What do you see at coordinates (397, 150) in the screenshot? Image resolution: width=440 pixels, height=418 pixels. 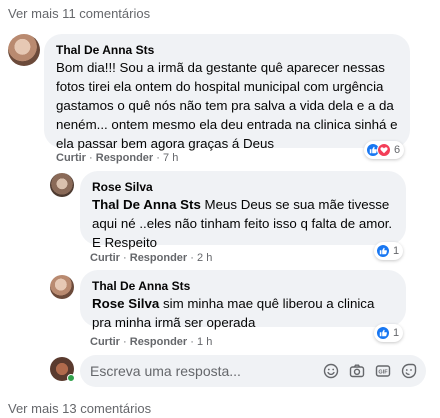 I see `reaction-count: 6` at bounding box center [397, 150].